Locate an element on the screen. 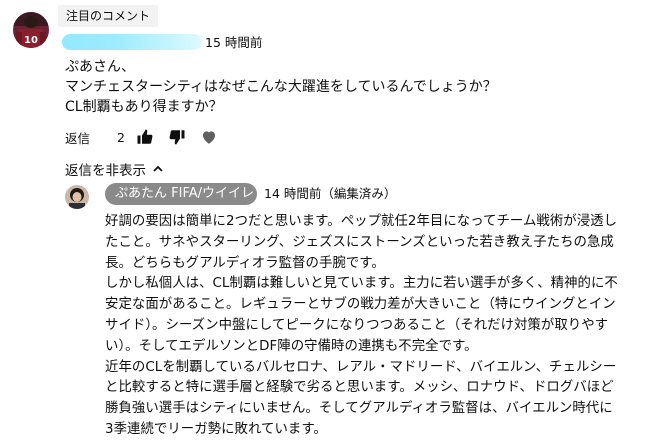  like-button is located at coordinates (145, 137).